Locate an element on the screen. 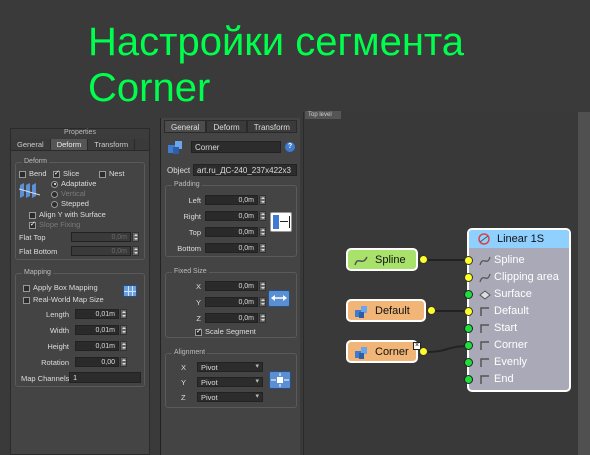 Image resolution: width=590 pixels, height=455 pixels. corner-node: Corner is located at coordinates (382, 351).